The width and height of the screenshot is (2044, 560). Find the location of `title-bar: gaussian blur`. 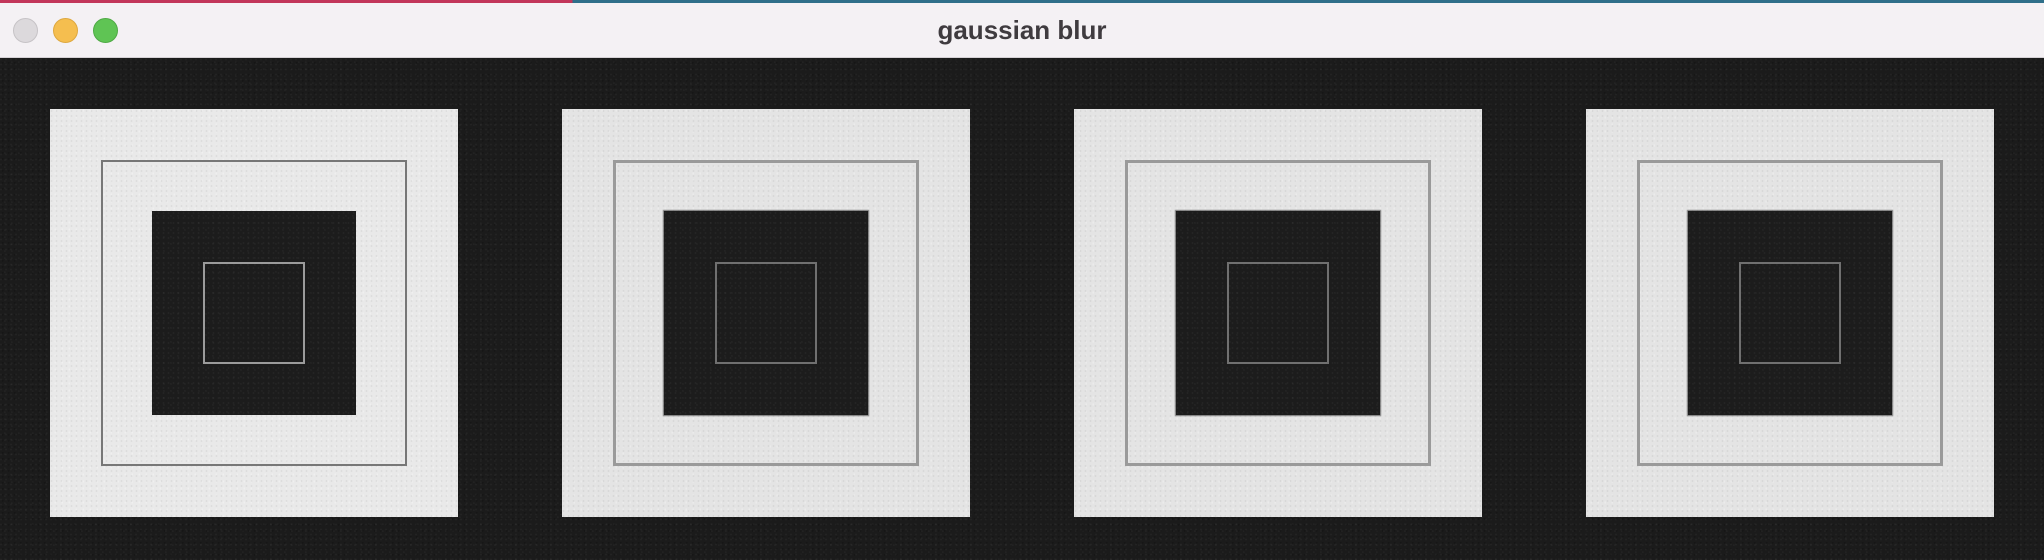

title-bar: gaussian blur is located at coordinates (1022, 30).